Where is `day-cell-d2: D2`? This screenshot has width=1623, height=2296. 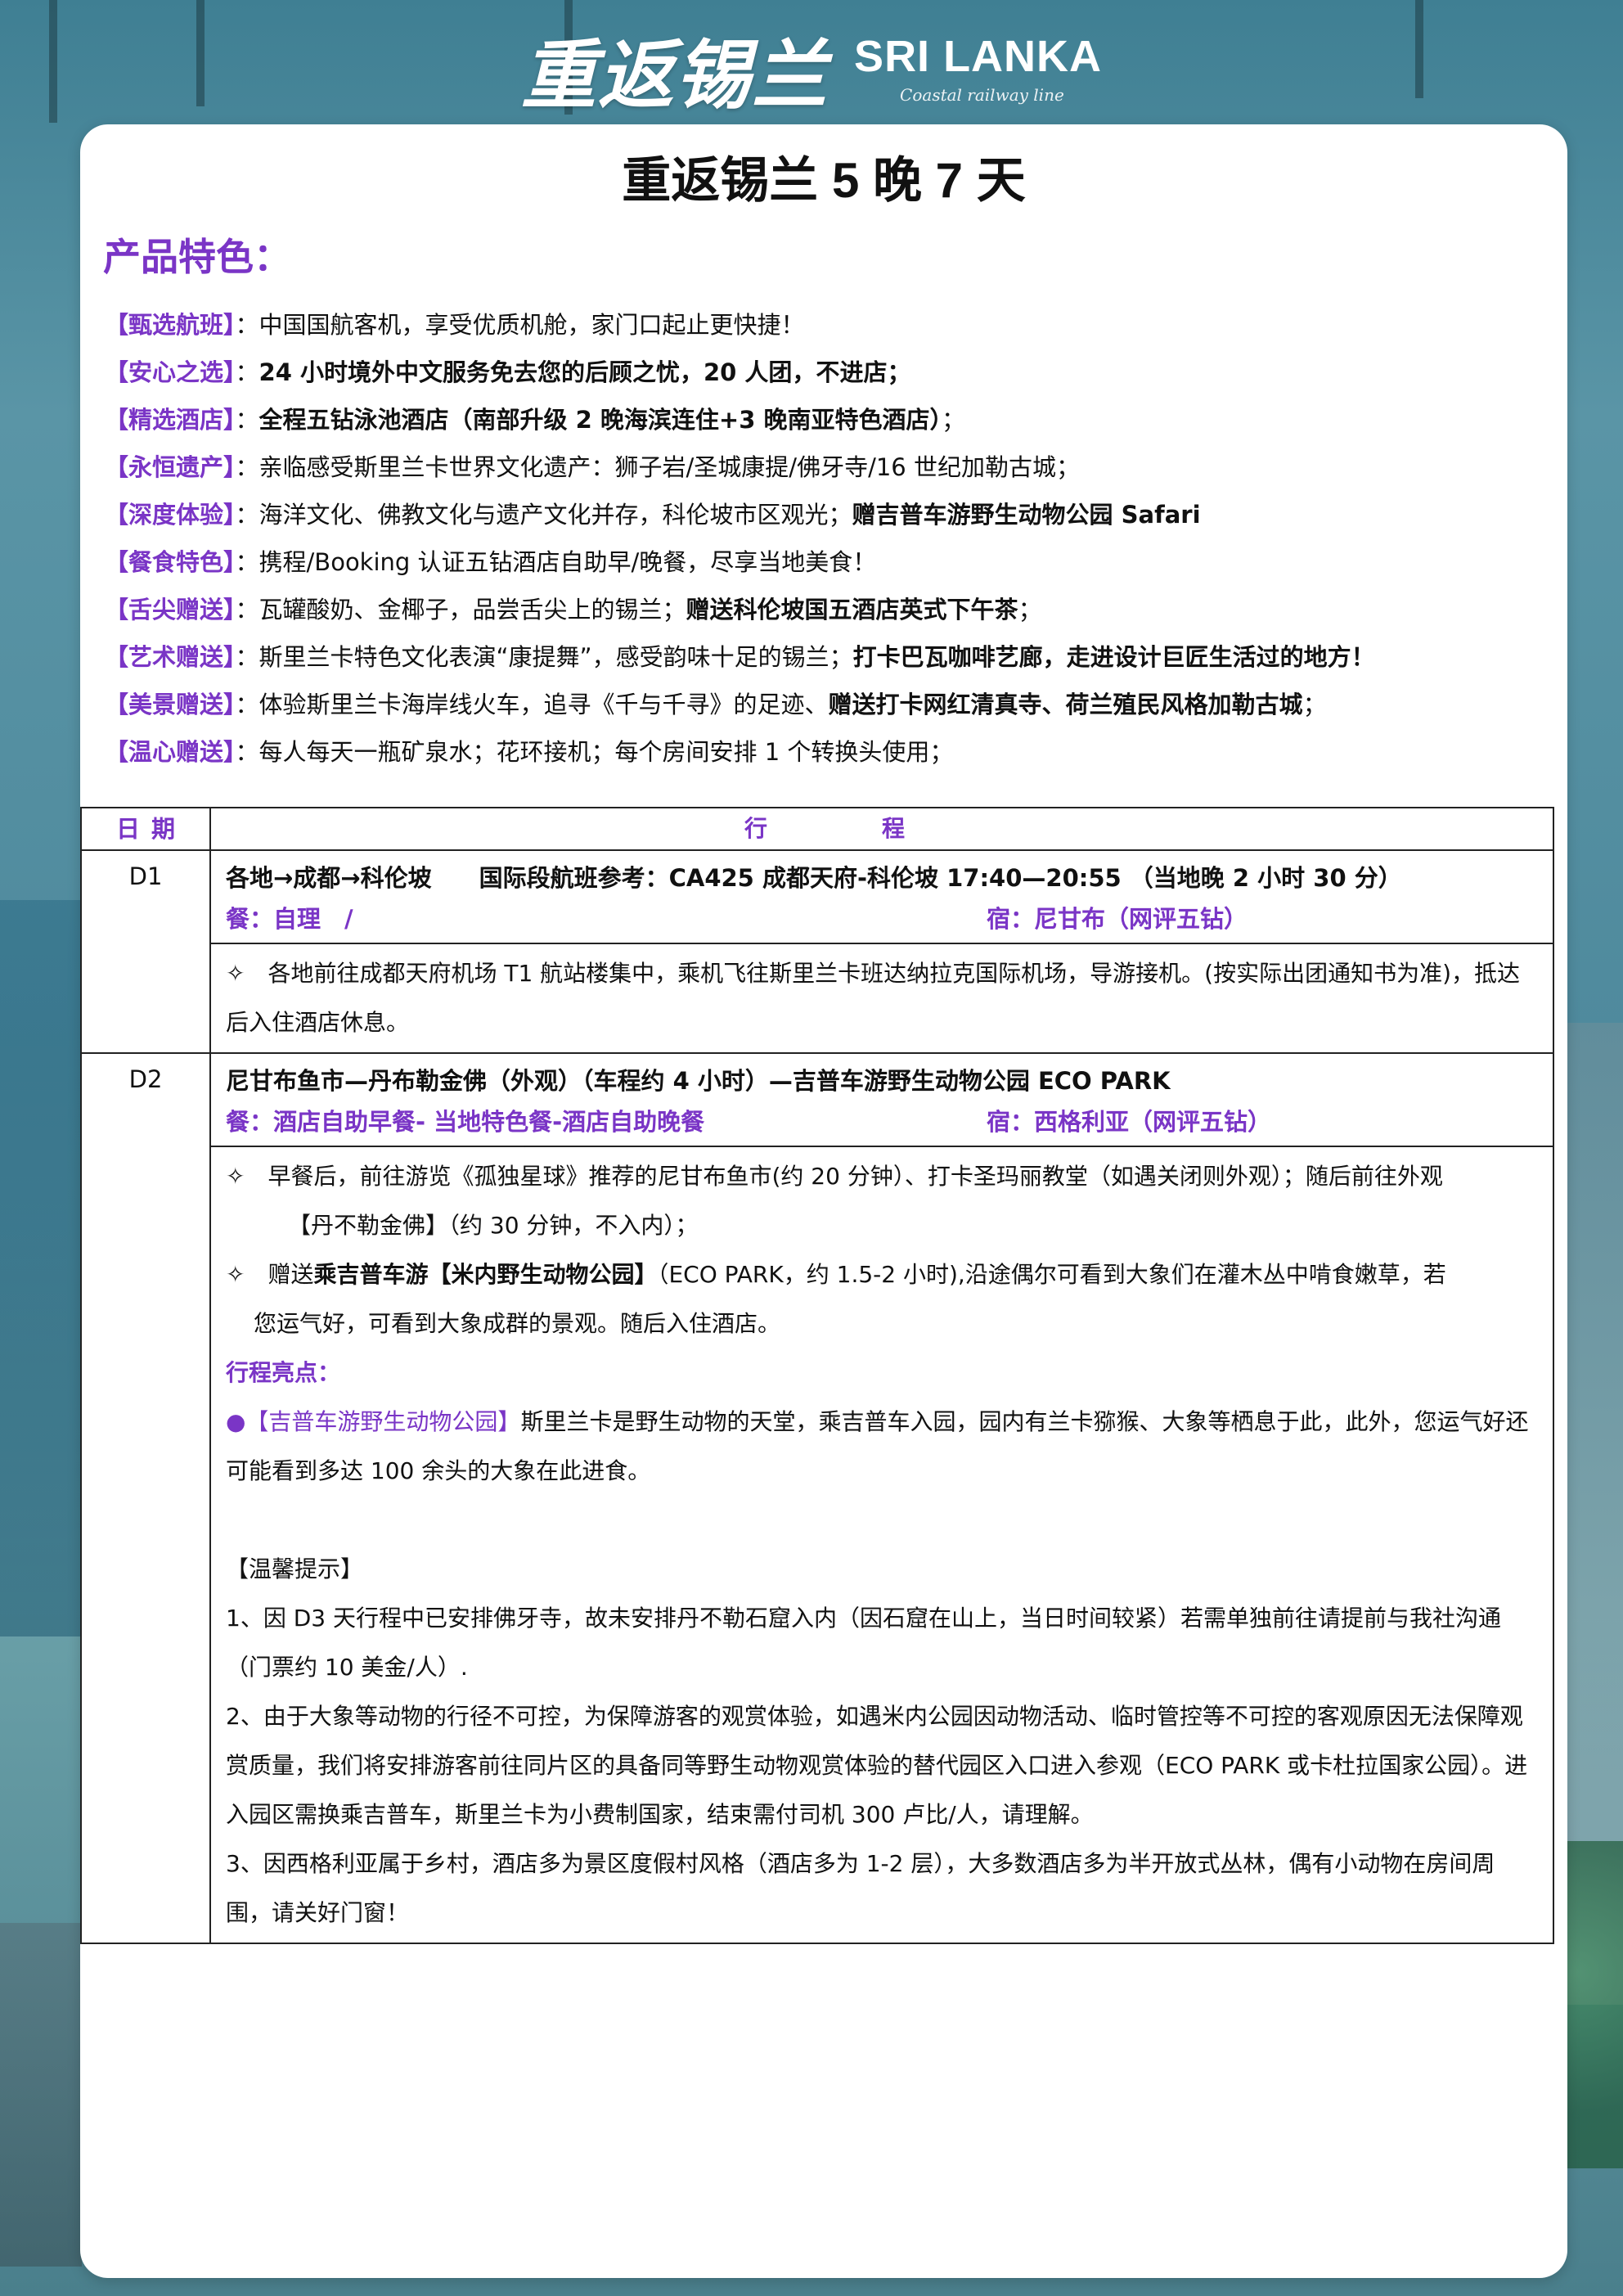
day-cell-d2: D2 is located at coordinates (145, 1498).